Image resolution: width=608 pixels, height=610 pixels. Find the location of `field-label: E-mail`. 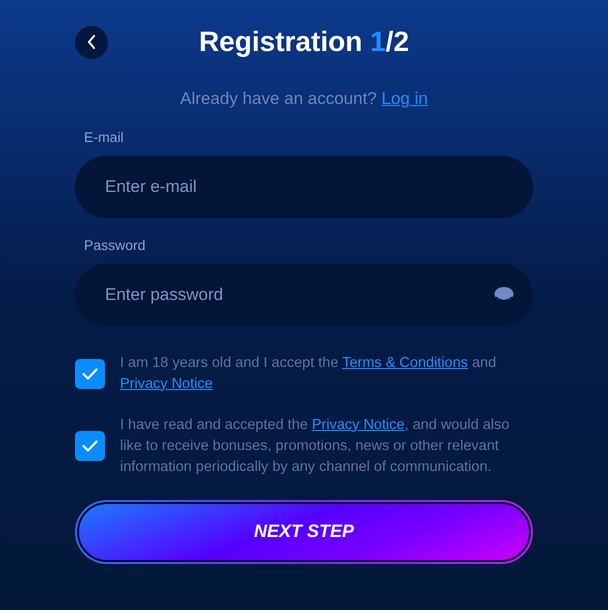

field-label: E-mail is located at coordinates (104, 137).